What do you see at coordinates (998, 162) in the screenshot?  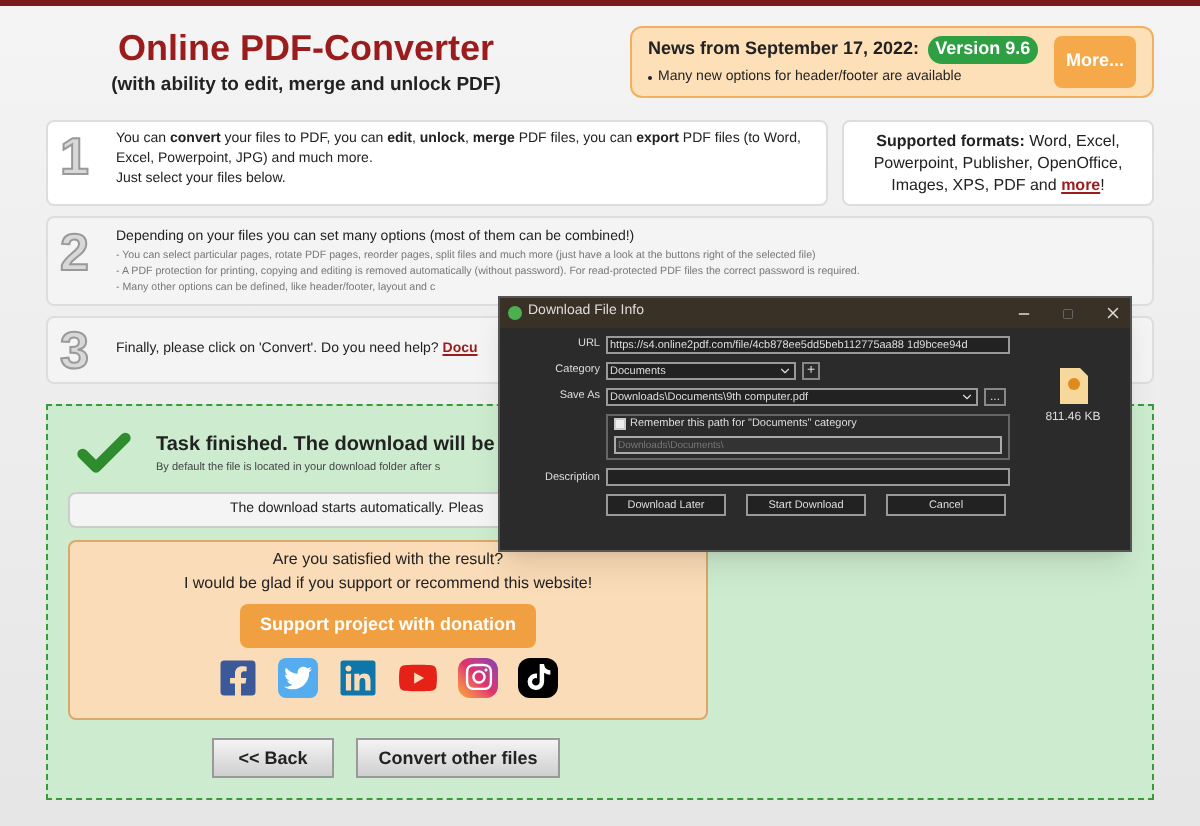 I see `formats-text: Supported formats: Word, Excel, Powerpoint, Publisher, OpenOffice, Images, XPS, PDF and more!` at bounding box center [998, 162].